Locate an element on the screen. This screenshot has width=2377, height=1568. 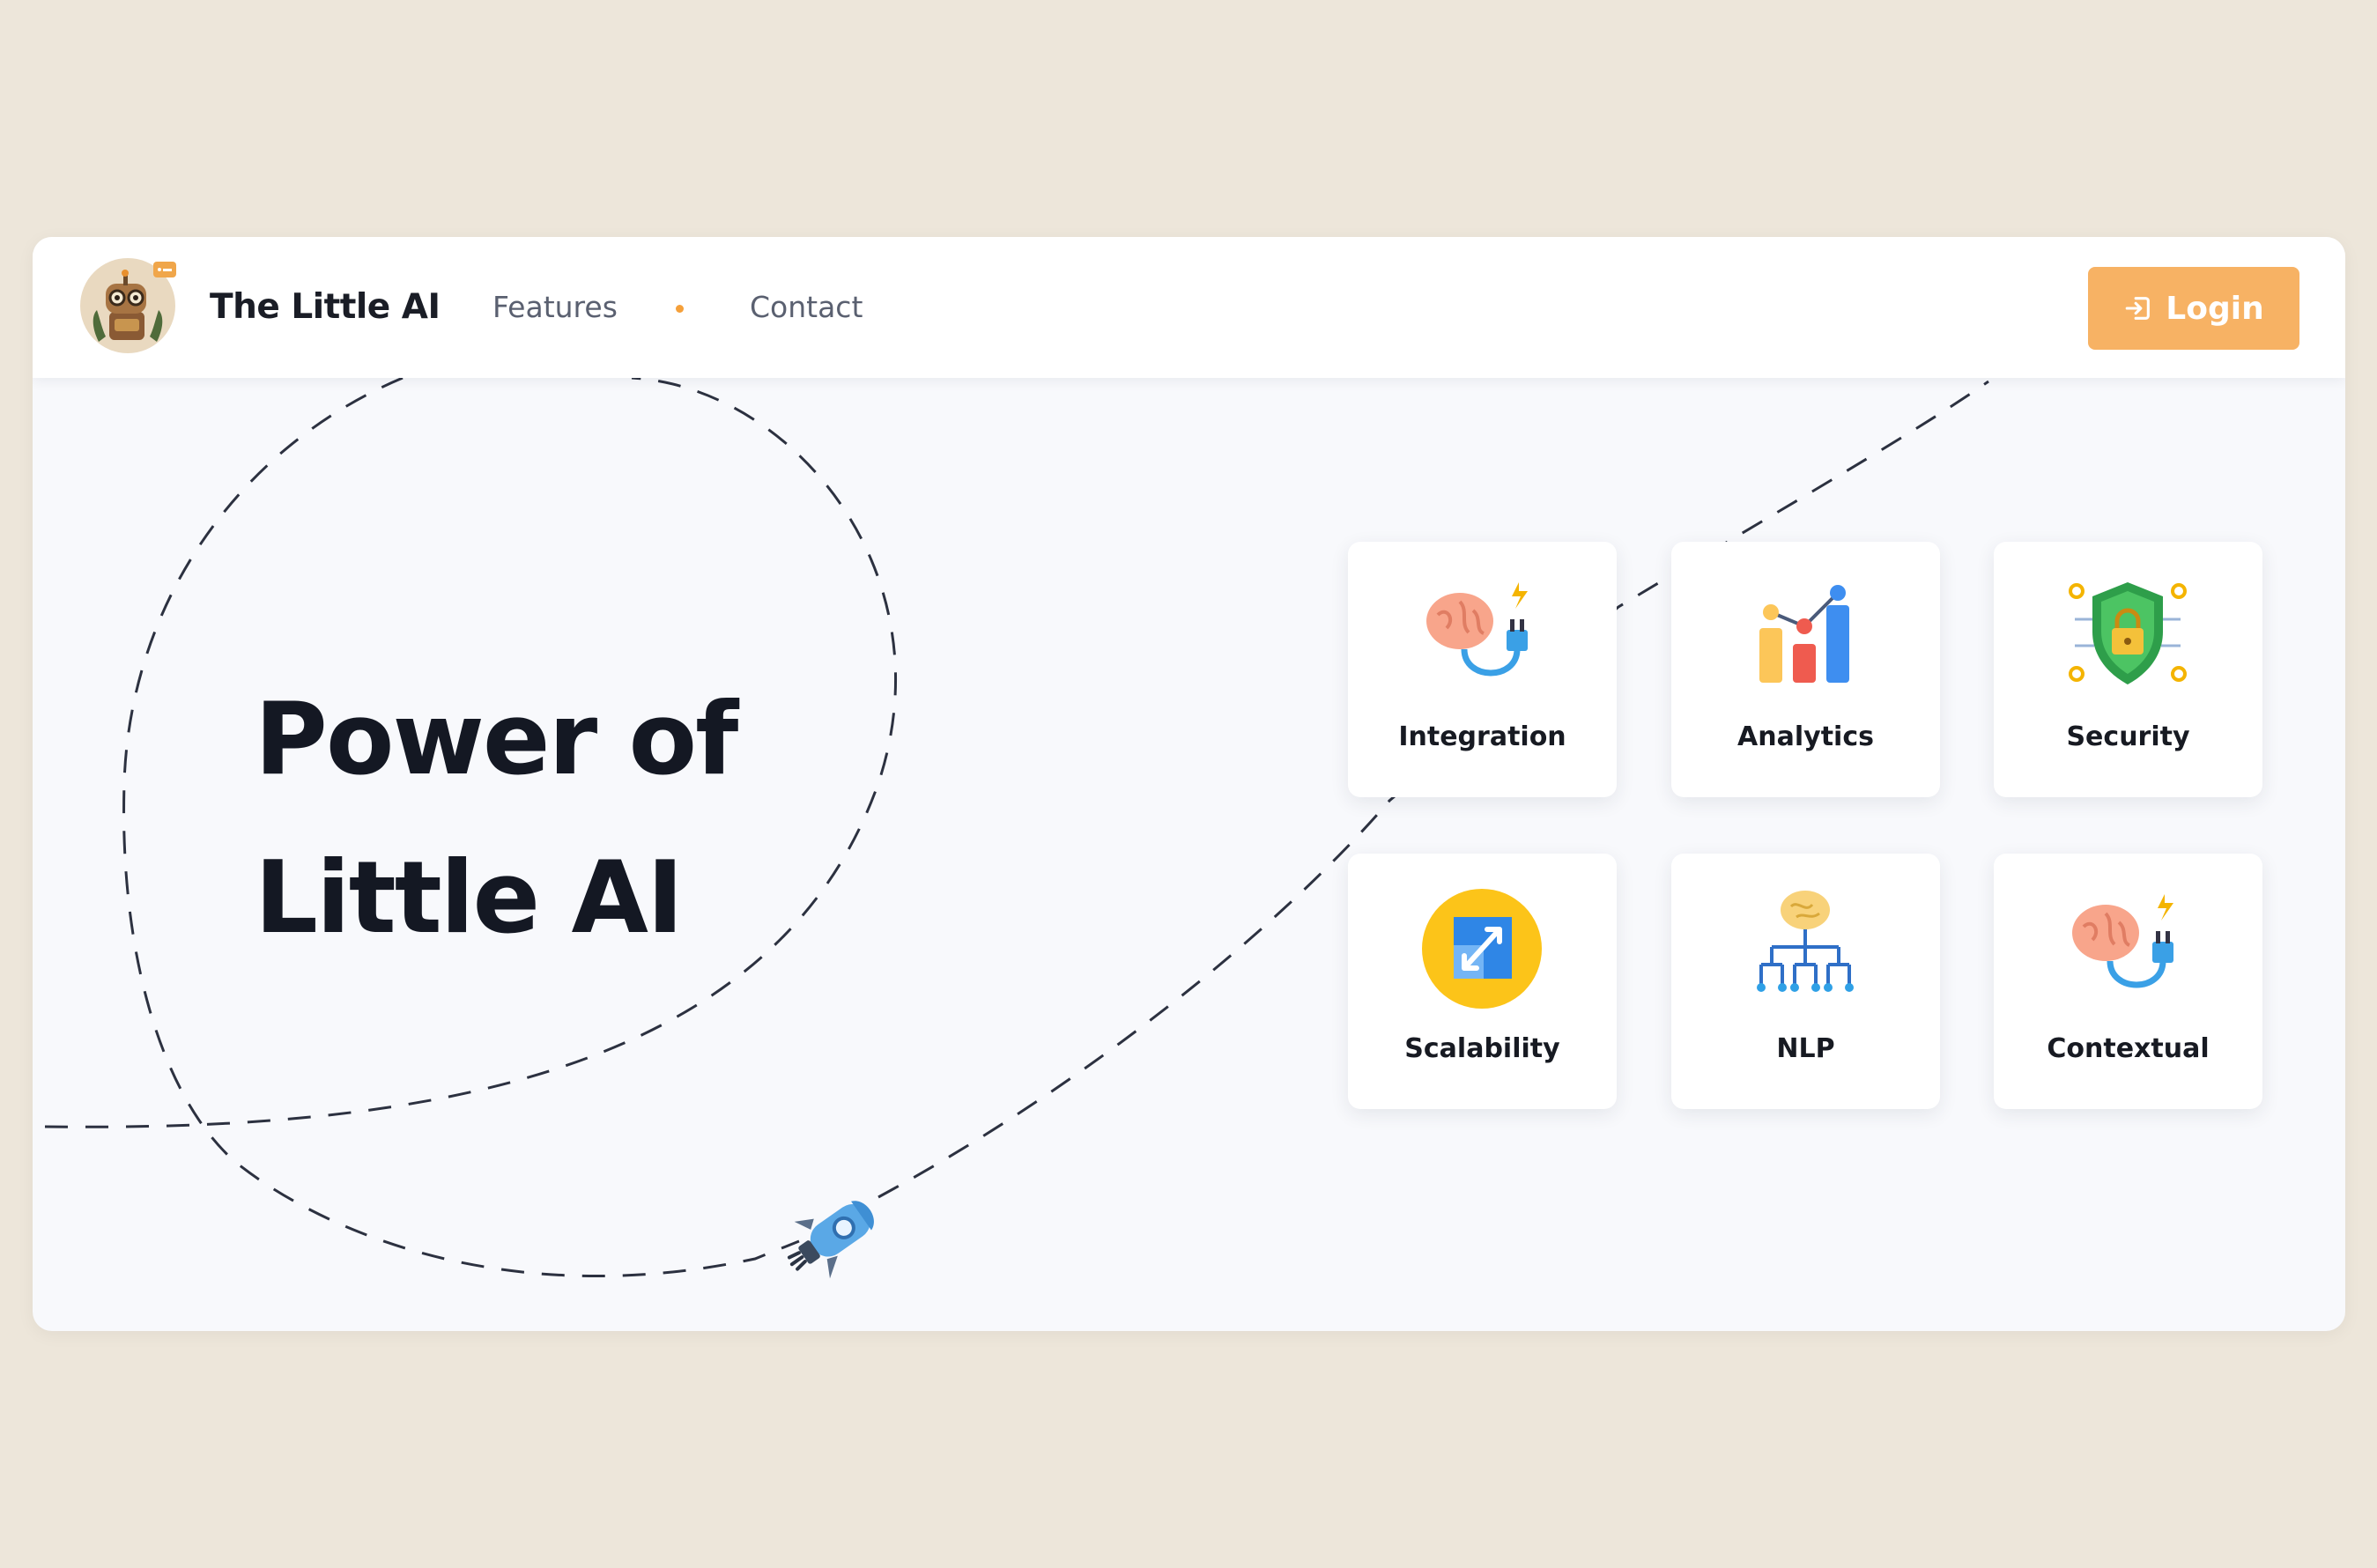
feature-card-nlp: NLP is located at coordinates (1805, 981).